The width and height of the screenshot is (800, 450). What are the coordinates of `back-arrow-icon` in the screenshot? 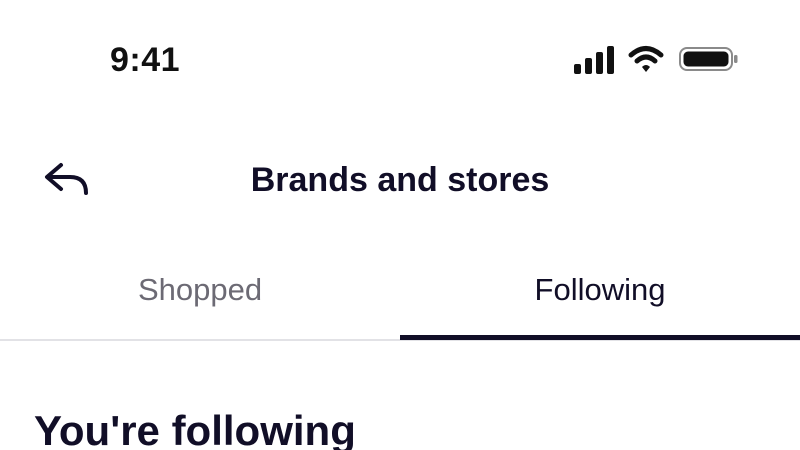 It's located at (66, 179).